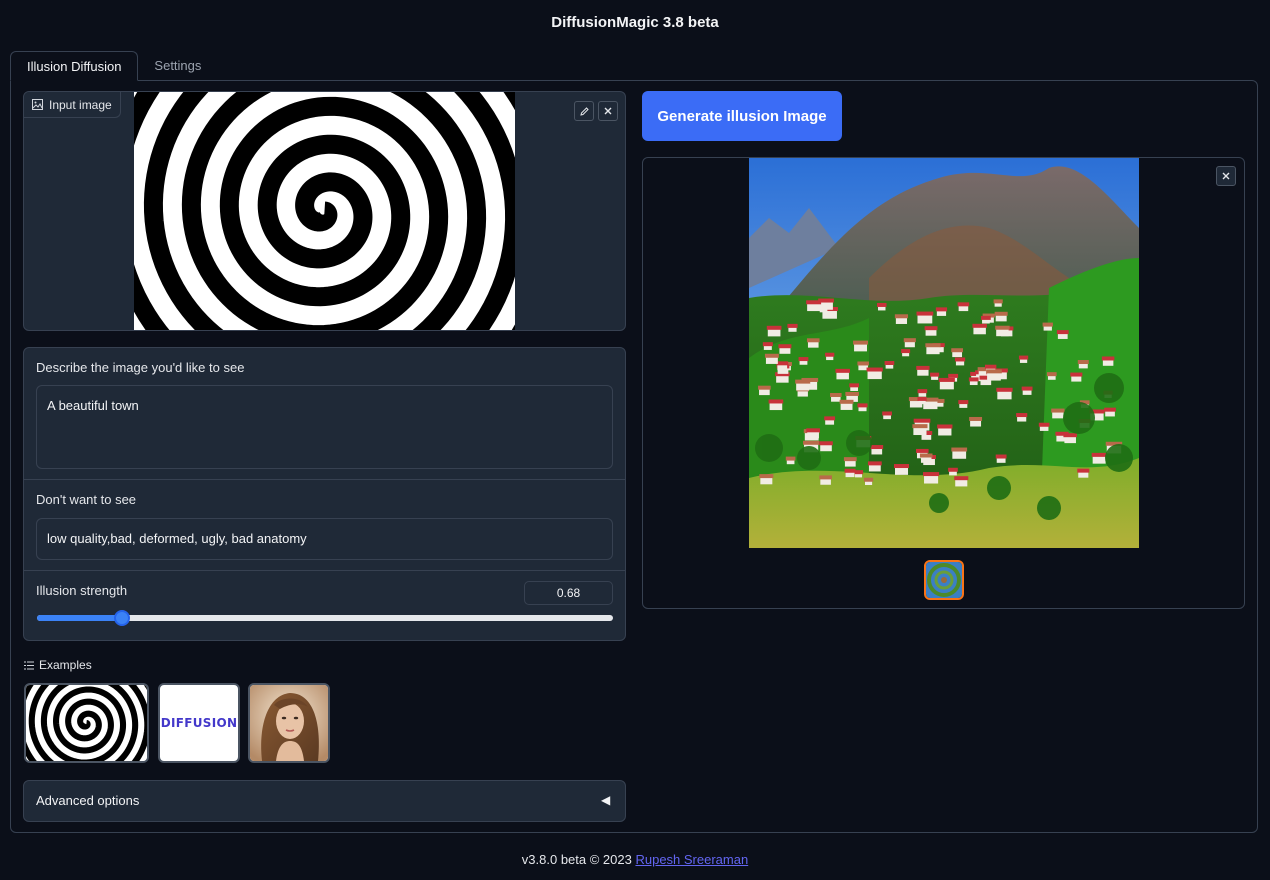 The width and height of the screenshot is (1270, 880). Describe the element at coordinates (65, 665) in the screenshot. I see `examples-label-text: Examples` at that location.